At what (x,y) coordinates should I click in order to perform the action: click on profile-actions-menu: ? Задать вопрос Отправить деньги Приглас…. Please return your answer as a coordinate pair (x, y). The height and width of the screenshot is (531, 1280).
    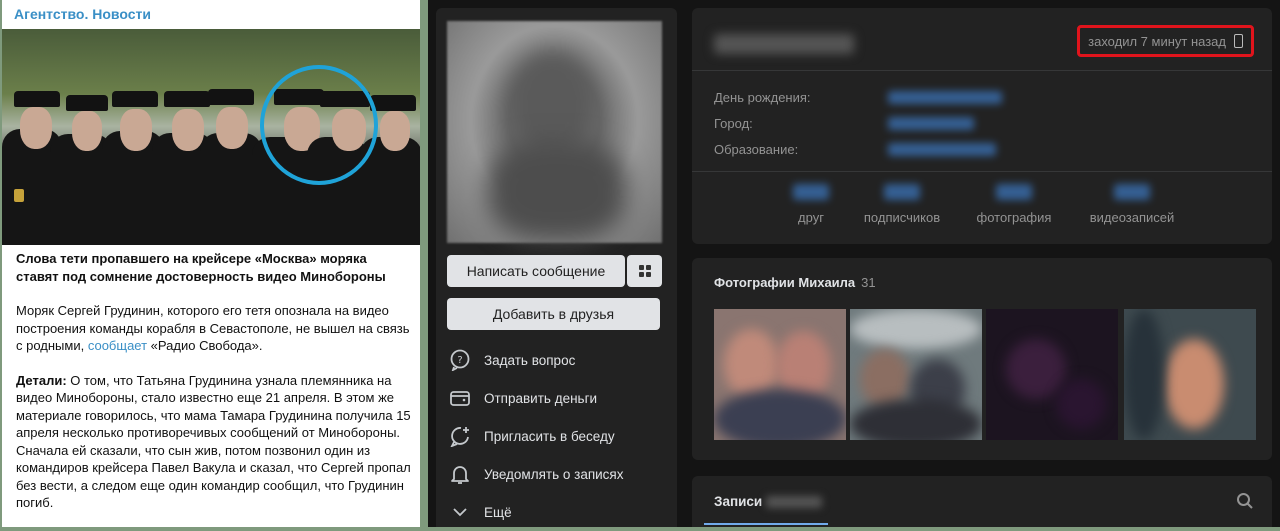
    Looking at the image, I should click on (558, 436).